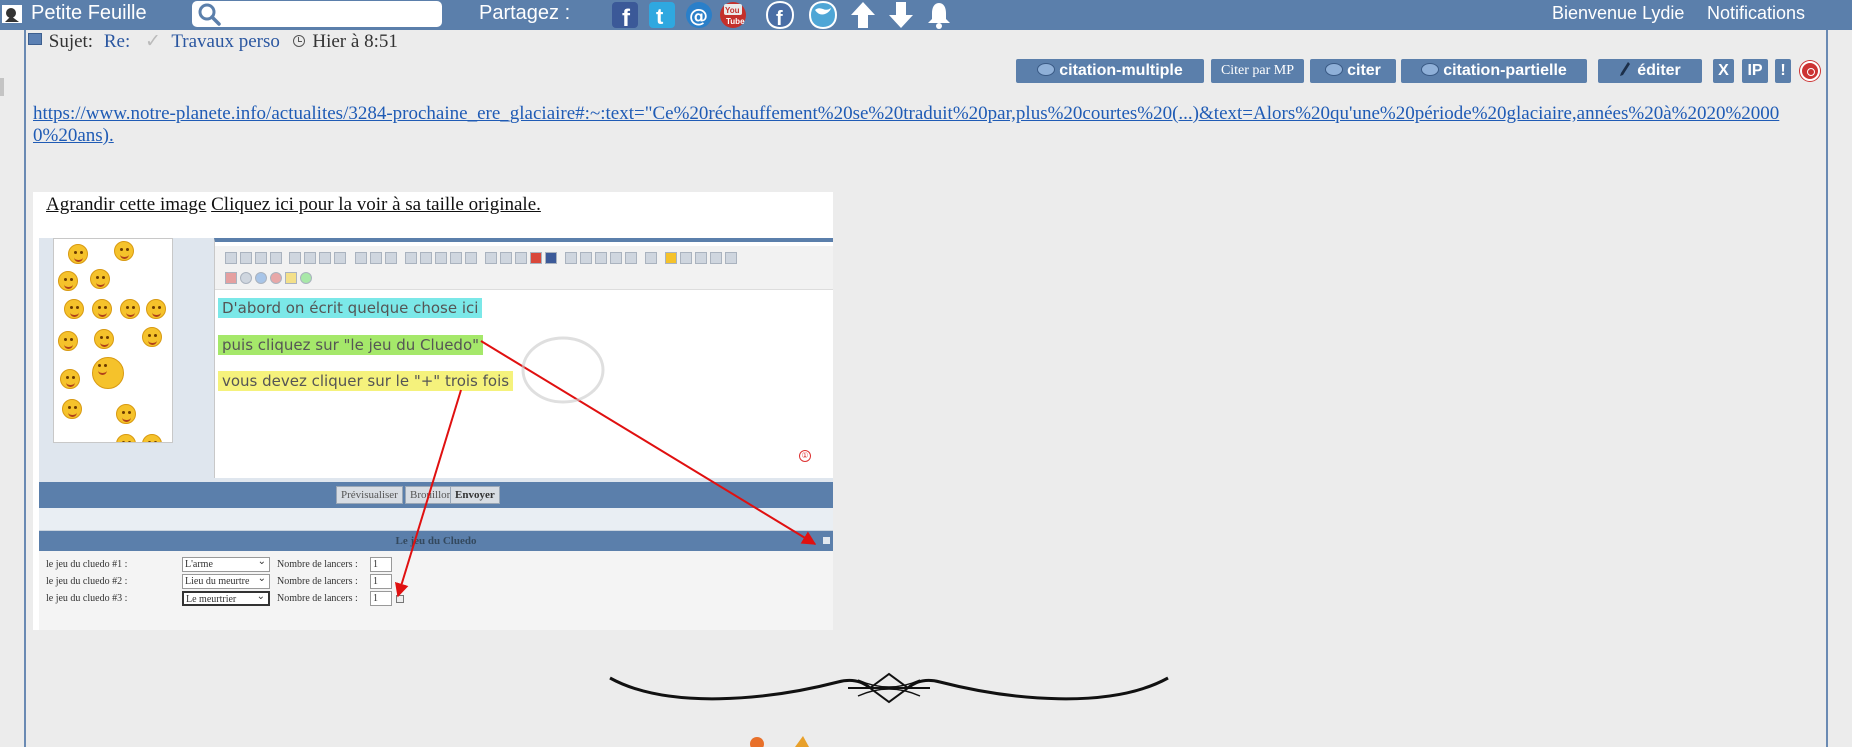 The image size is (1852, 747). What do you see at coordinates (126, 204) in the screenshot?
I see `enlarge-image-link: Agrandir cette image` at bounding box center [126, 204].